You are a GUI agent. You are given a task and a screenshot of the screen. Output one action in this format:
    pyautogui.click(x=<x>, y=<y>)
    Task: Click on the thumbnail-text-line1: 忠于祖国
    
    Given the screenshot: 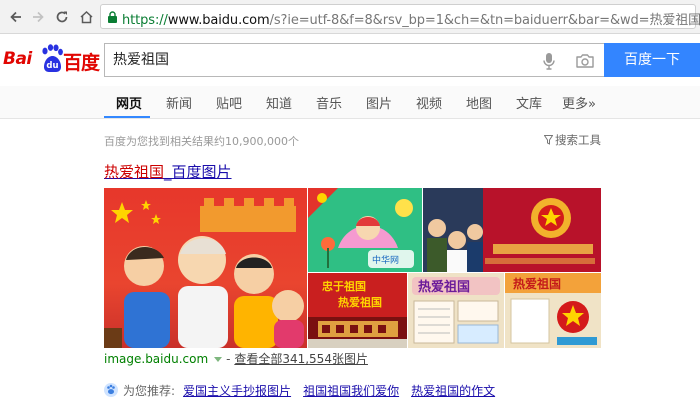 What is the action you would take?
    pyautogui.click(x=344, y=286)
    